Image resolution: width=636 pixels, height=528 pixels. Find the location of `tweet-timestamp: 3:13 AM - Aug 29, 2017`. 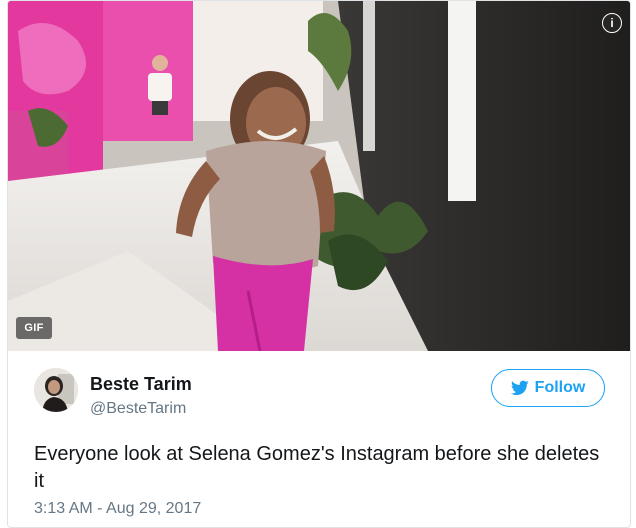

tweet-timestamp: 3:13 AM - Aug 29, 2017 is located at coordinates (117, 509).